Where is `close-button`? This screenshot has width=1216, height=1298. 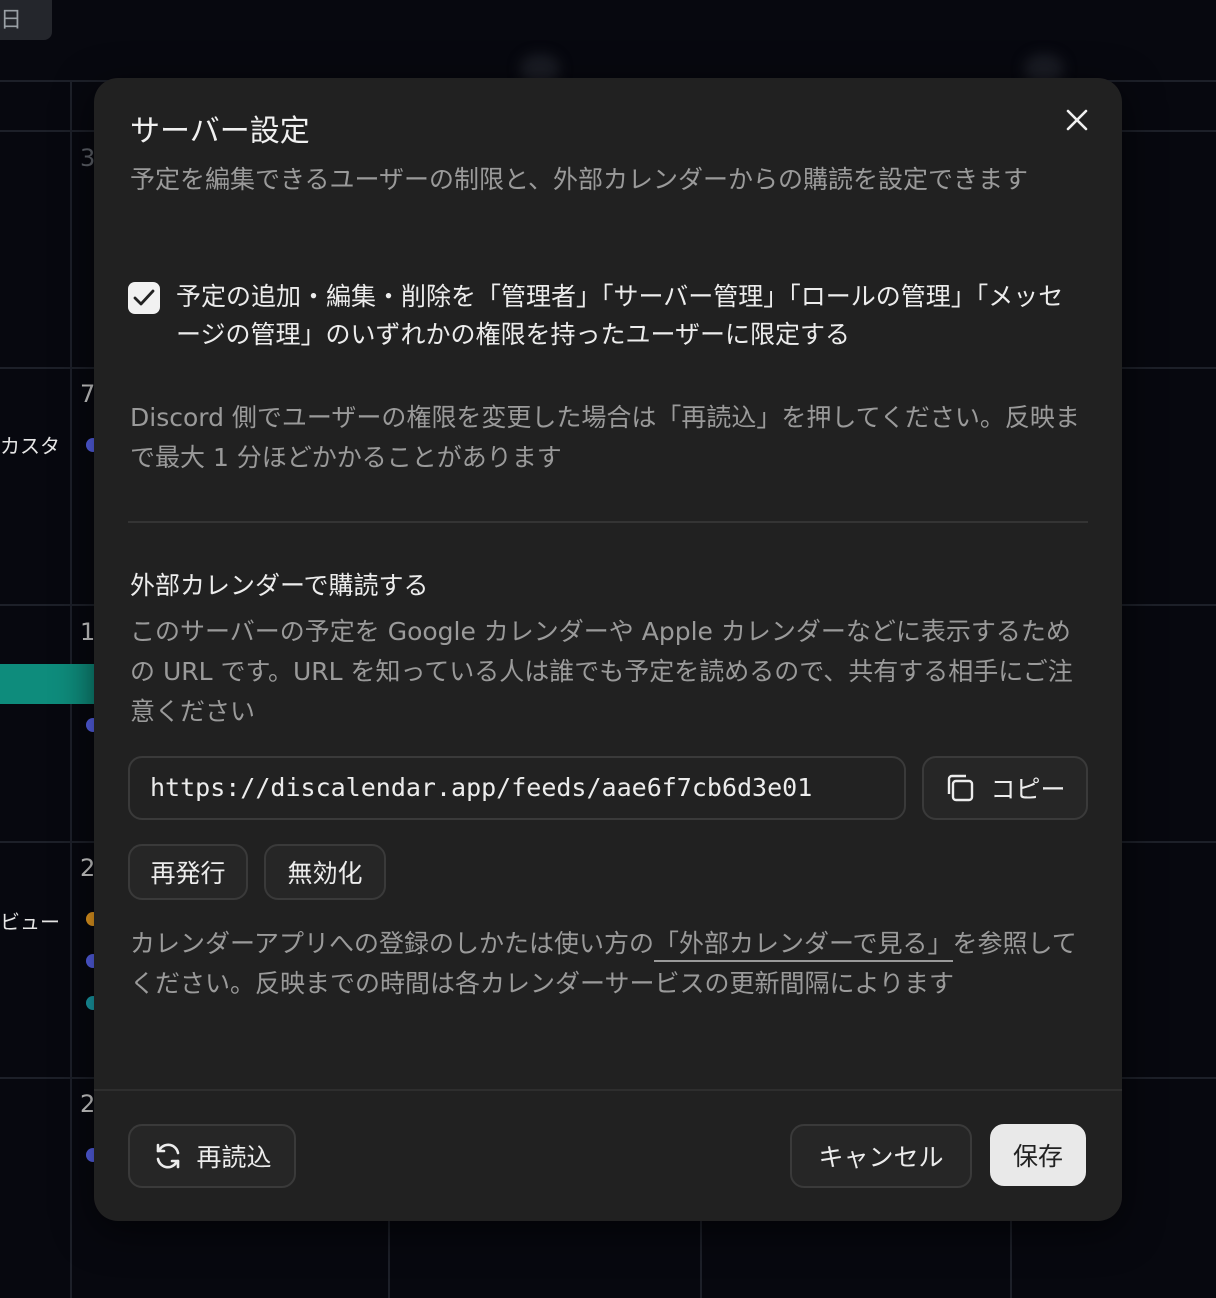 close-button is located at coordinates (1077, 123).